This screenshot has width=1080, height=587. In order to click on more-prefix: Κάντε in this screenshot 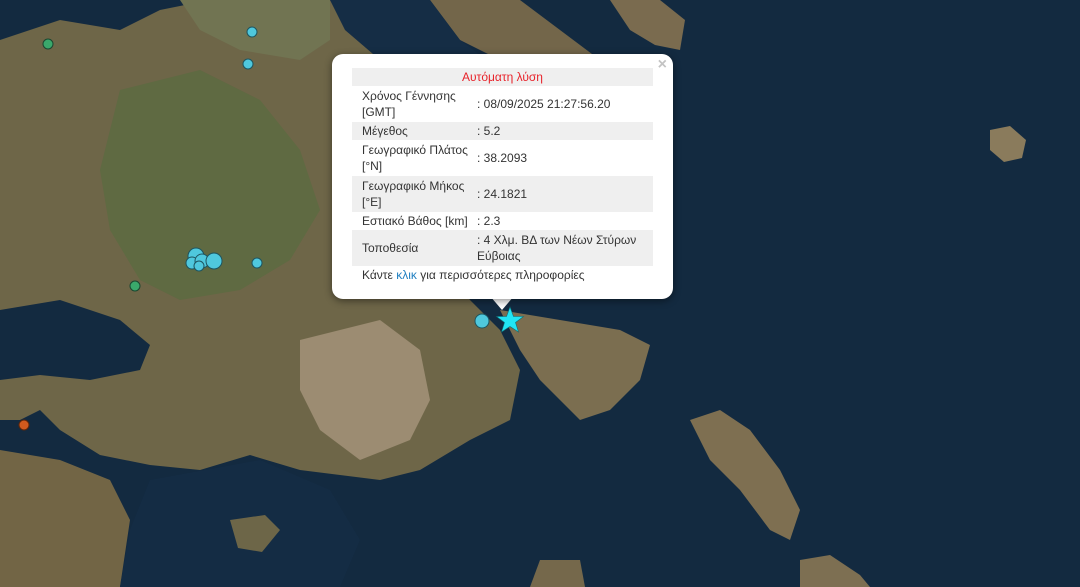, I will do `click(379, 275)`.